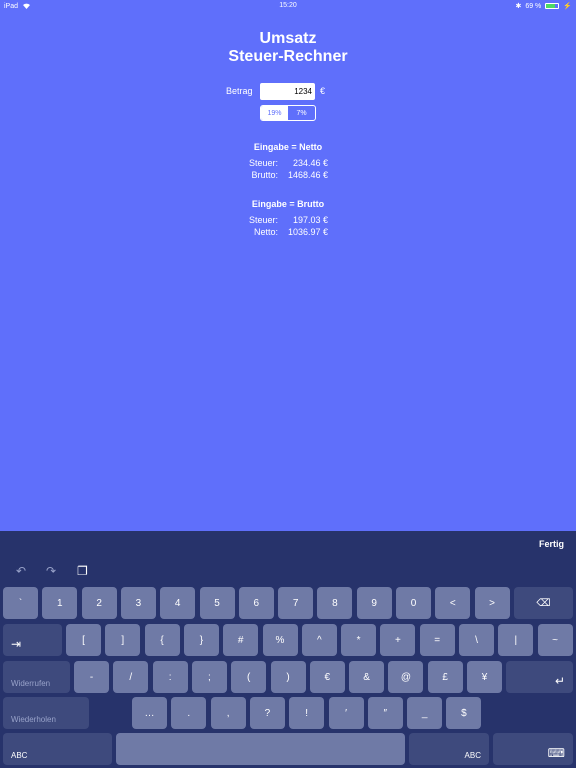  What do you see at coordinates (265, 232) in the screenshot?
I see `brutto-net-label: Netto:` at bounding box center [265, 232].